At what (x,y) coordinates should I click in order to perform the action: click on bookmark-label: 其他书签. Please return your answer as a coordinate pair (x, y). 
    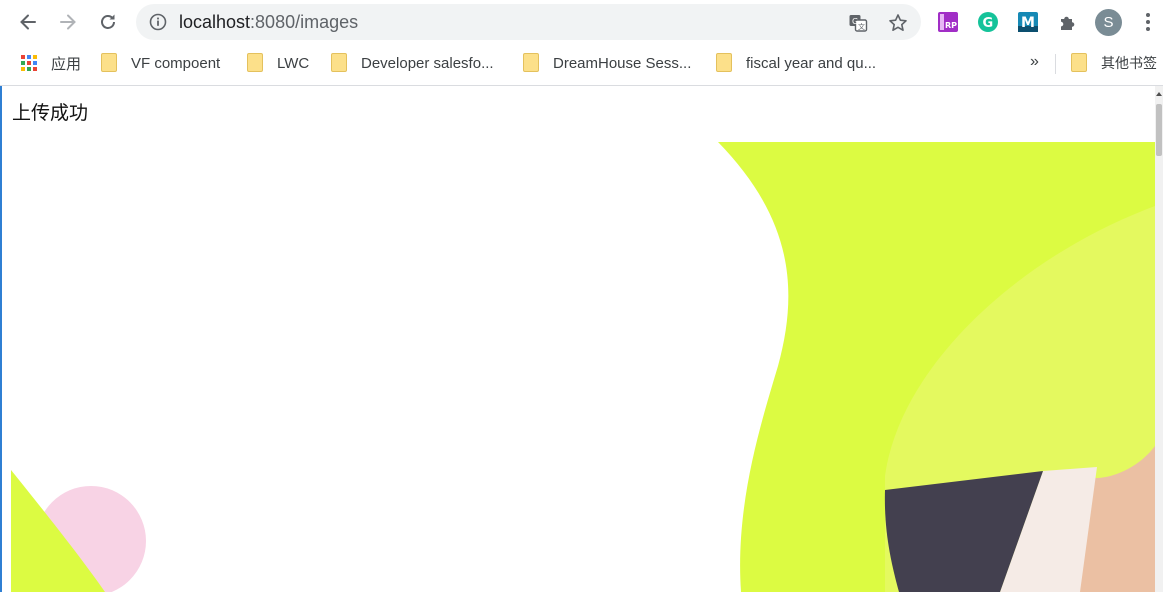
    Looking at the image, I should click on (1129, 64).